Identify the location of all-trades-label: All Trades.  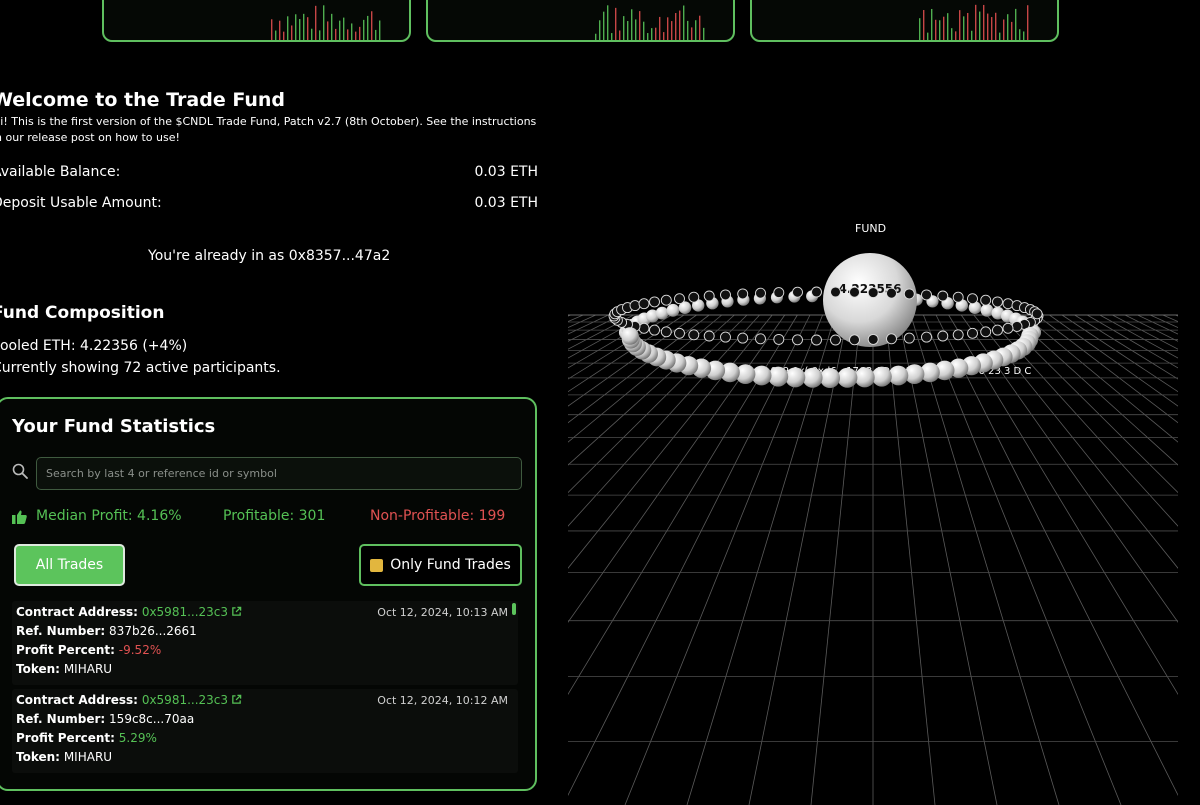
(69, 565).